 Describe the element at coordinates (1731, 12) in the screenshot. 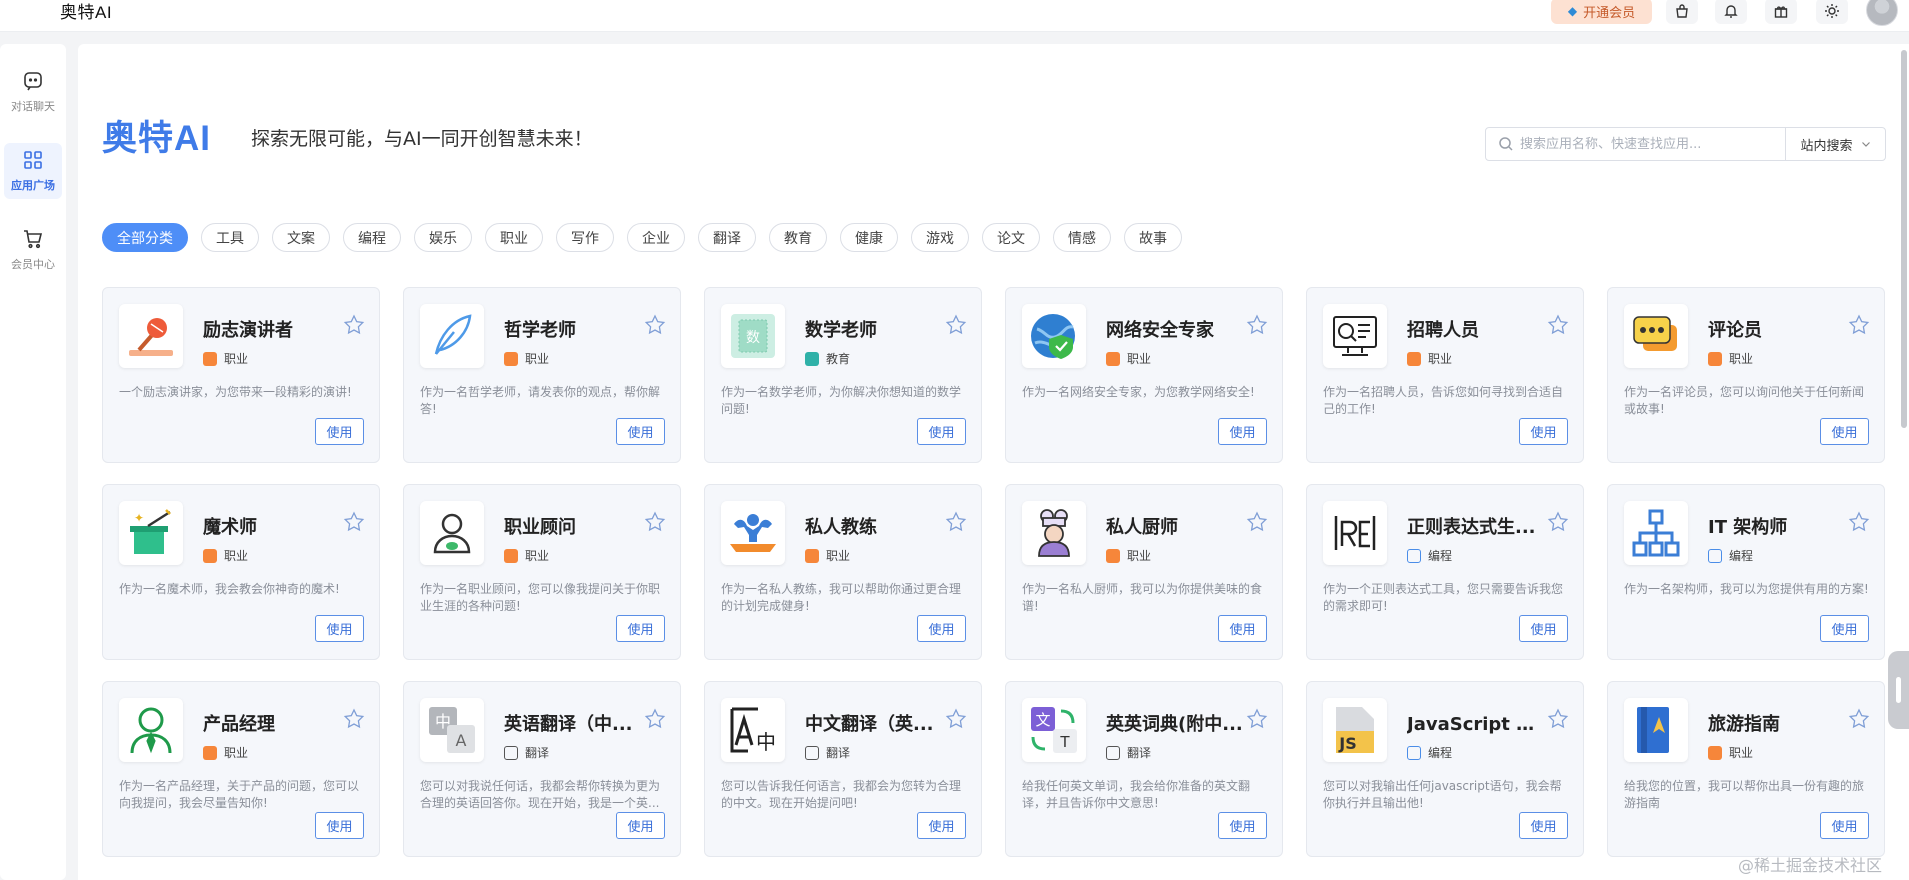

I see `notification-button` at that location.